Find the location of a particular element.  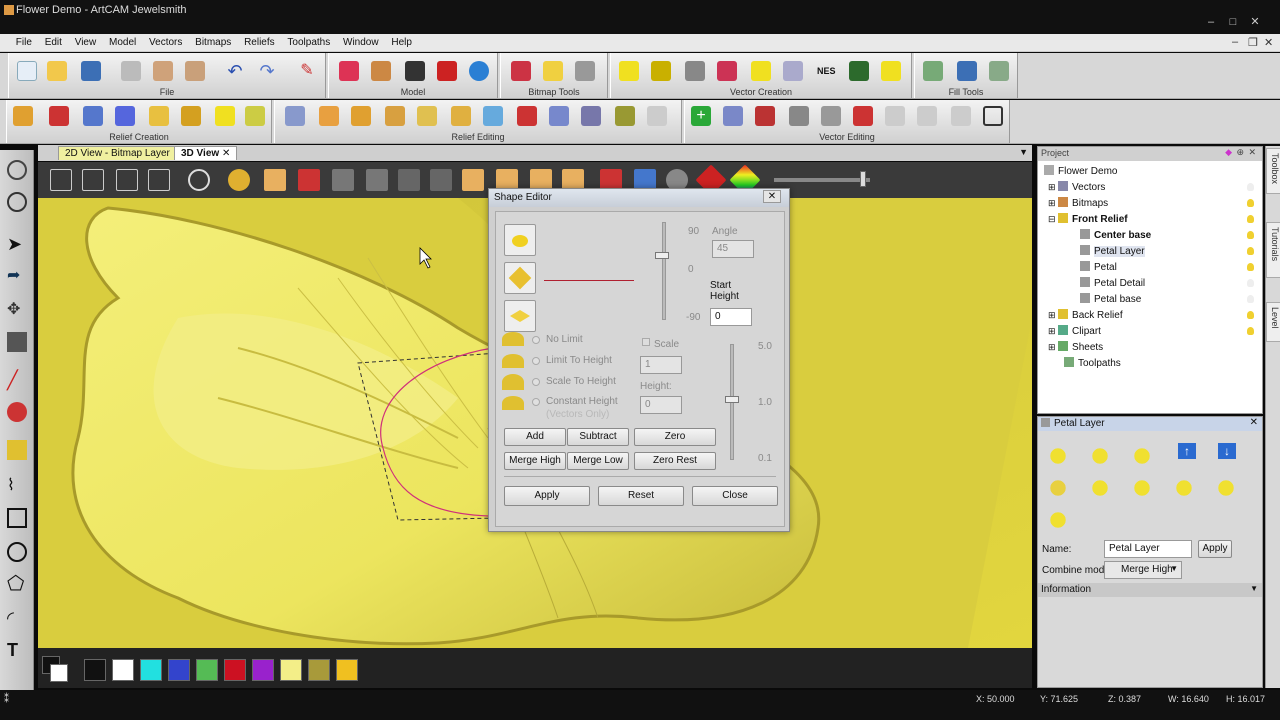

scale-slider-handle is located at coordinates (732, 399).